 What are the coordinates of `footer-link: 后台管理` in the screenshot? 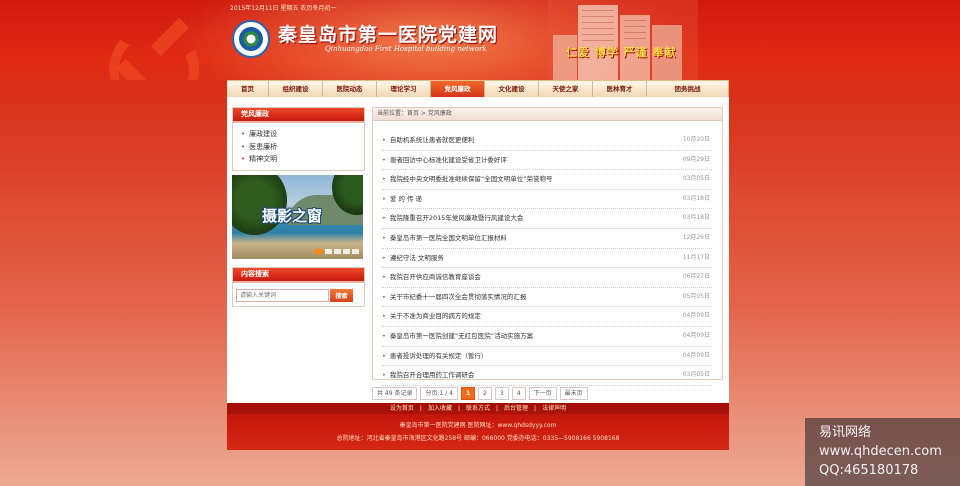 It's located at (516, 408).